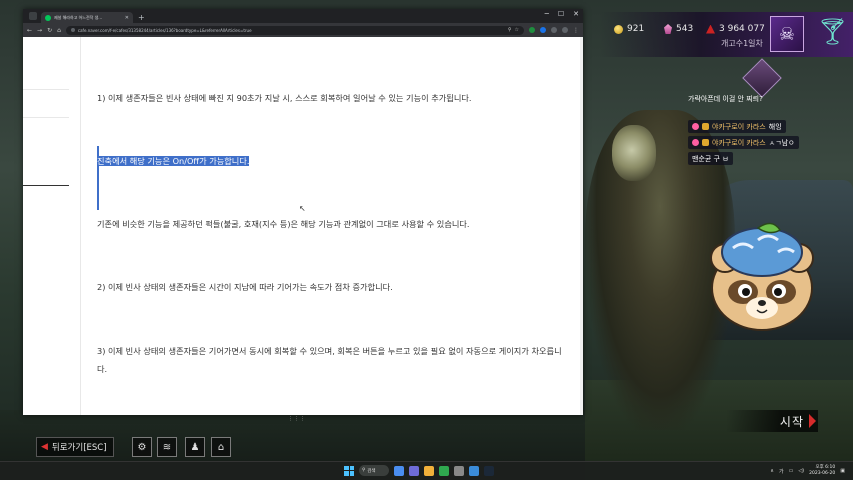  Describe the element at coordinates (772, 421) in the screenshot. I see `start-button: 시작` at that location.